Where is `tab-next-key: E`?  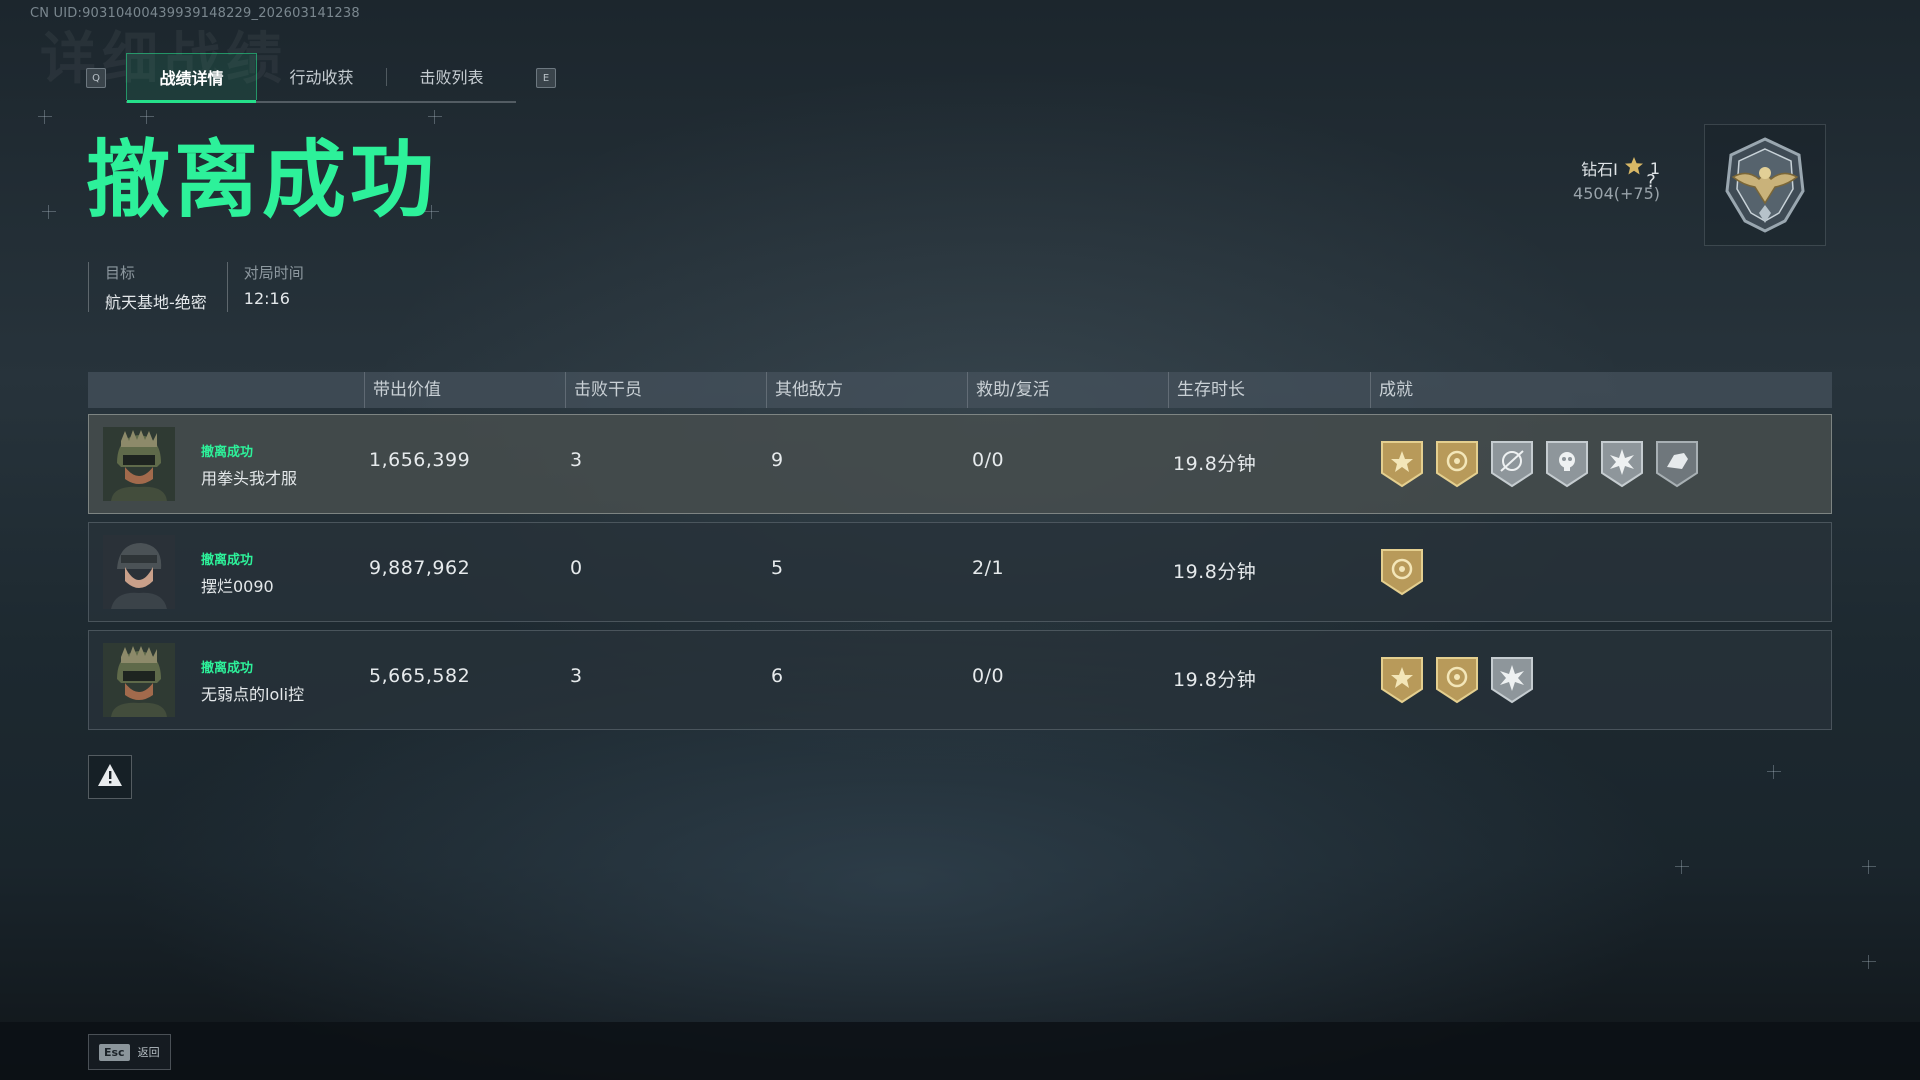 tab-next-key: E is located at coordinates (546, 78).